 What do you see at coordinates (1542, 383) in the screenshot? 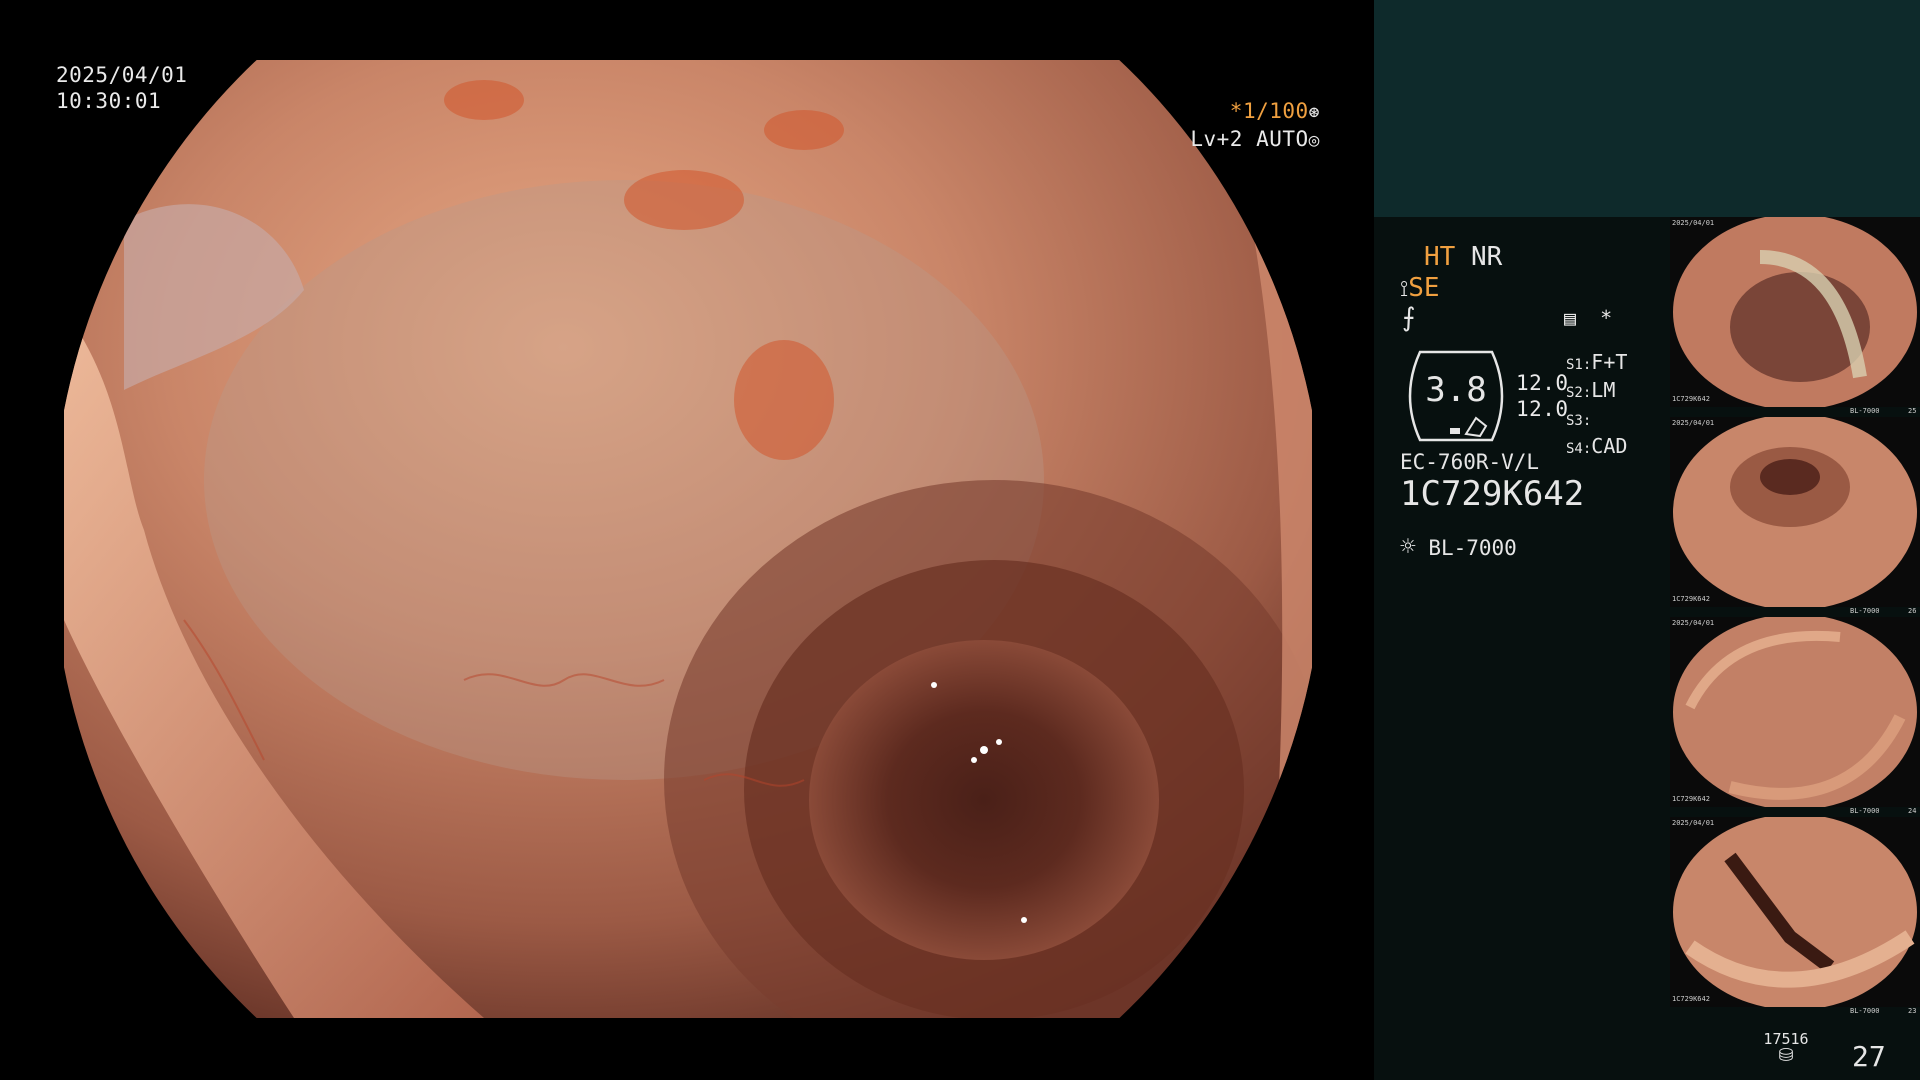
I see `value-1: 12.0` at bounding box center [1542, 383].